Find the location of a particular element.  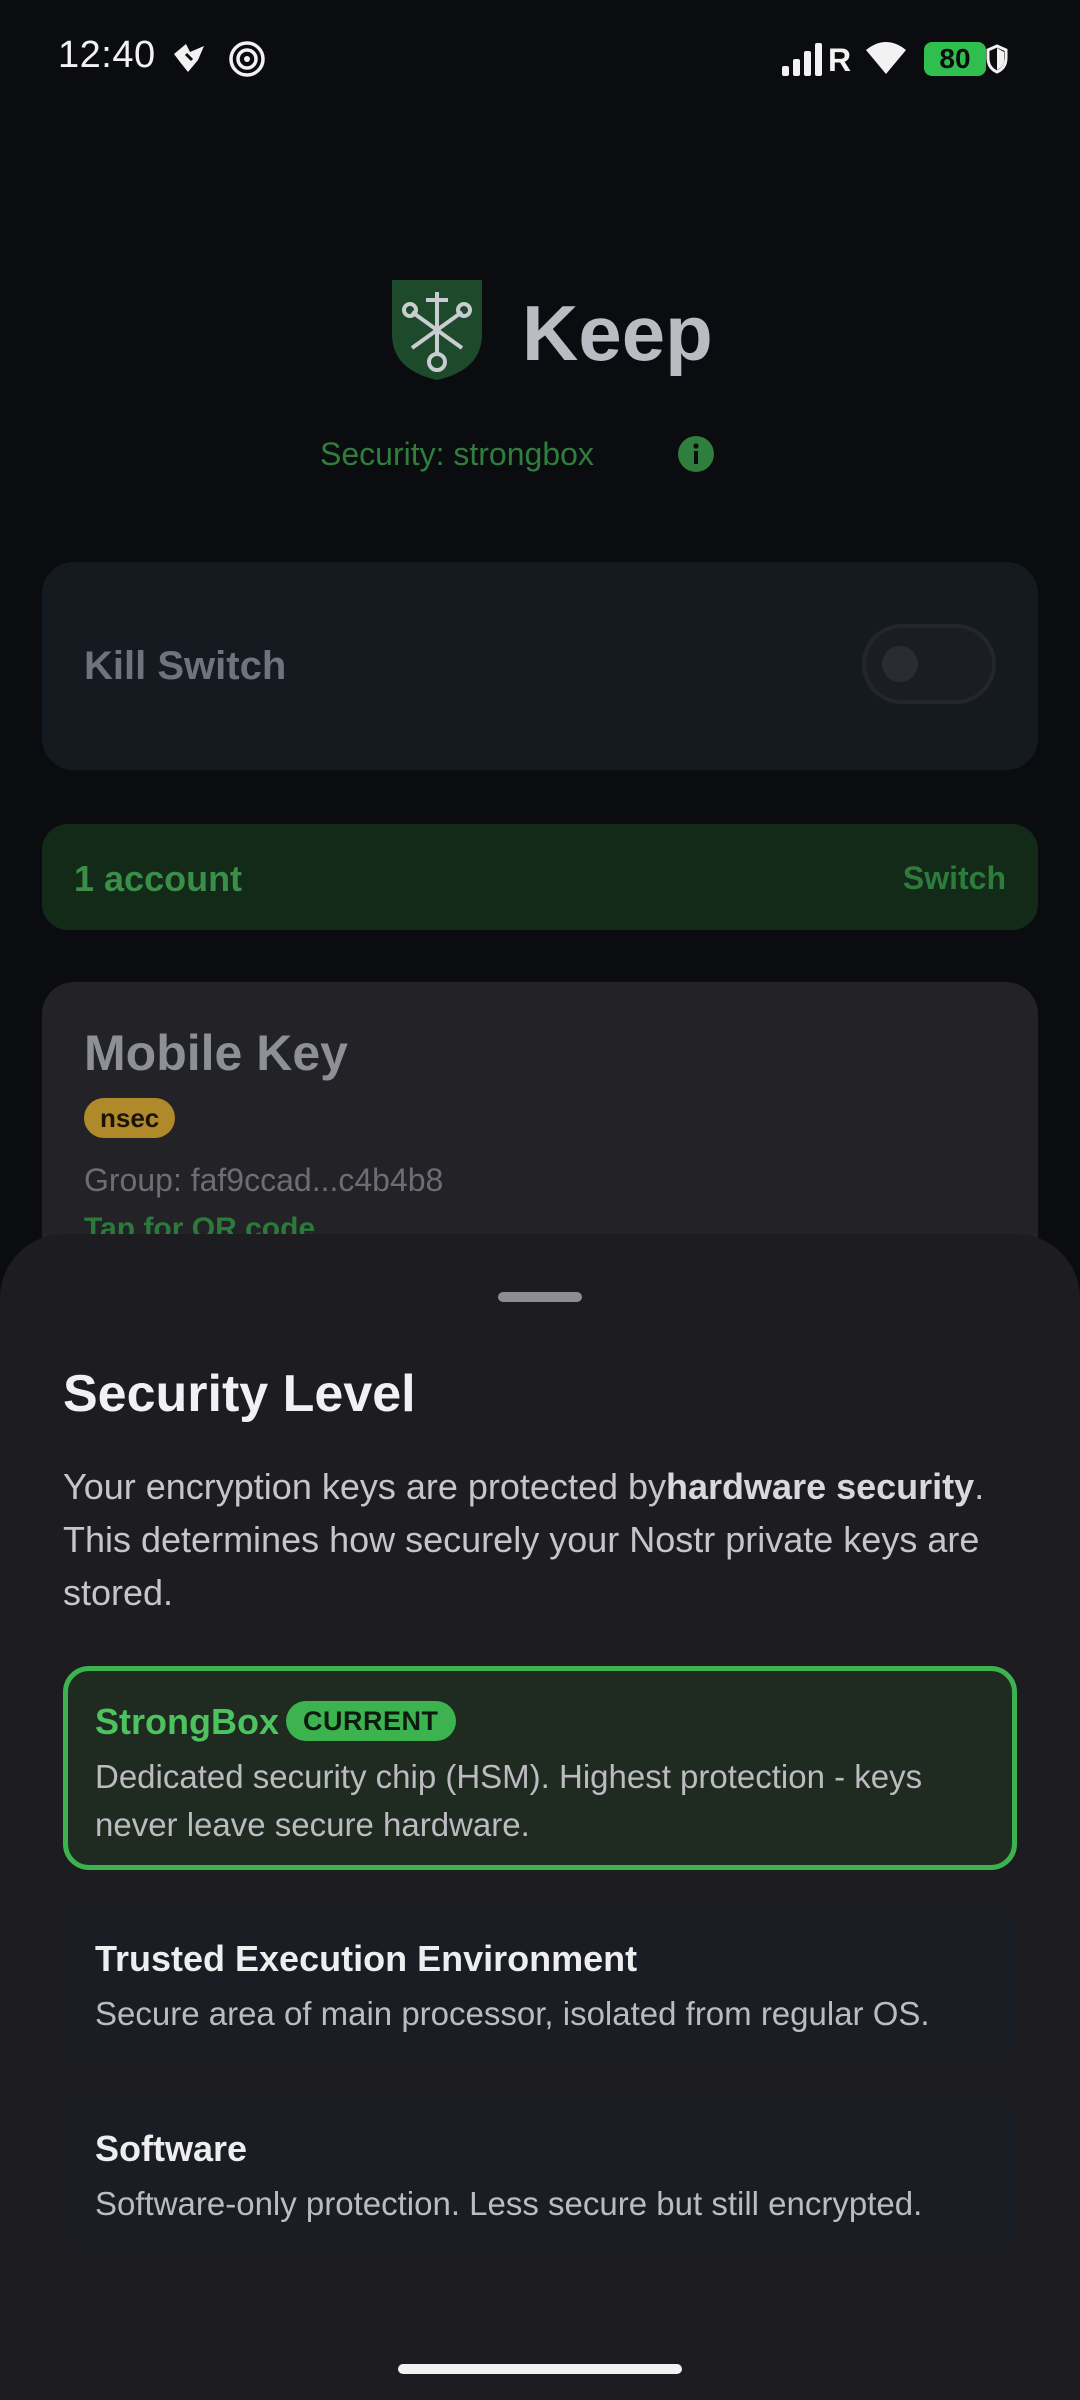

key-name: Mobile Key is located at coordinates (216, 1053).